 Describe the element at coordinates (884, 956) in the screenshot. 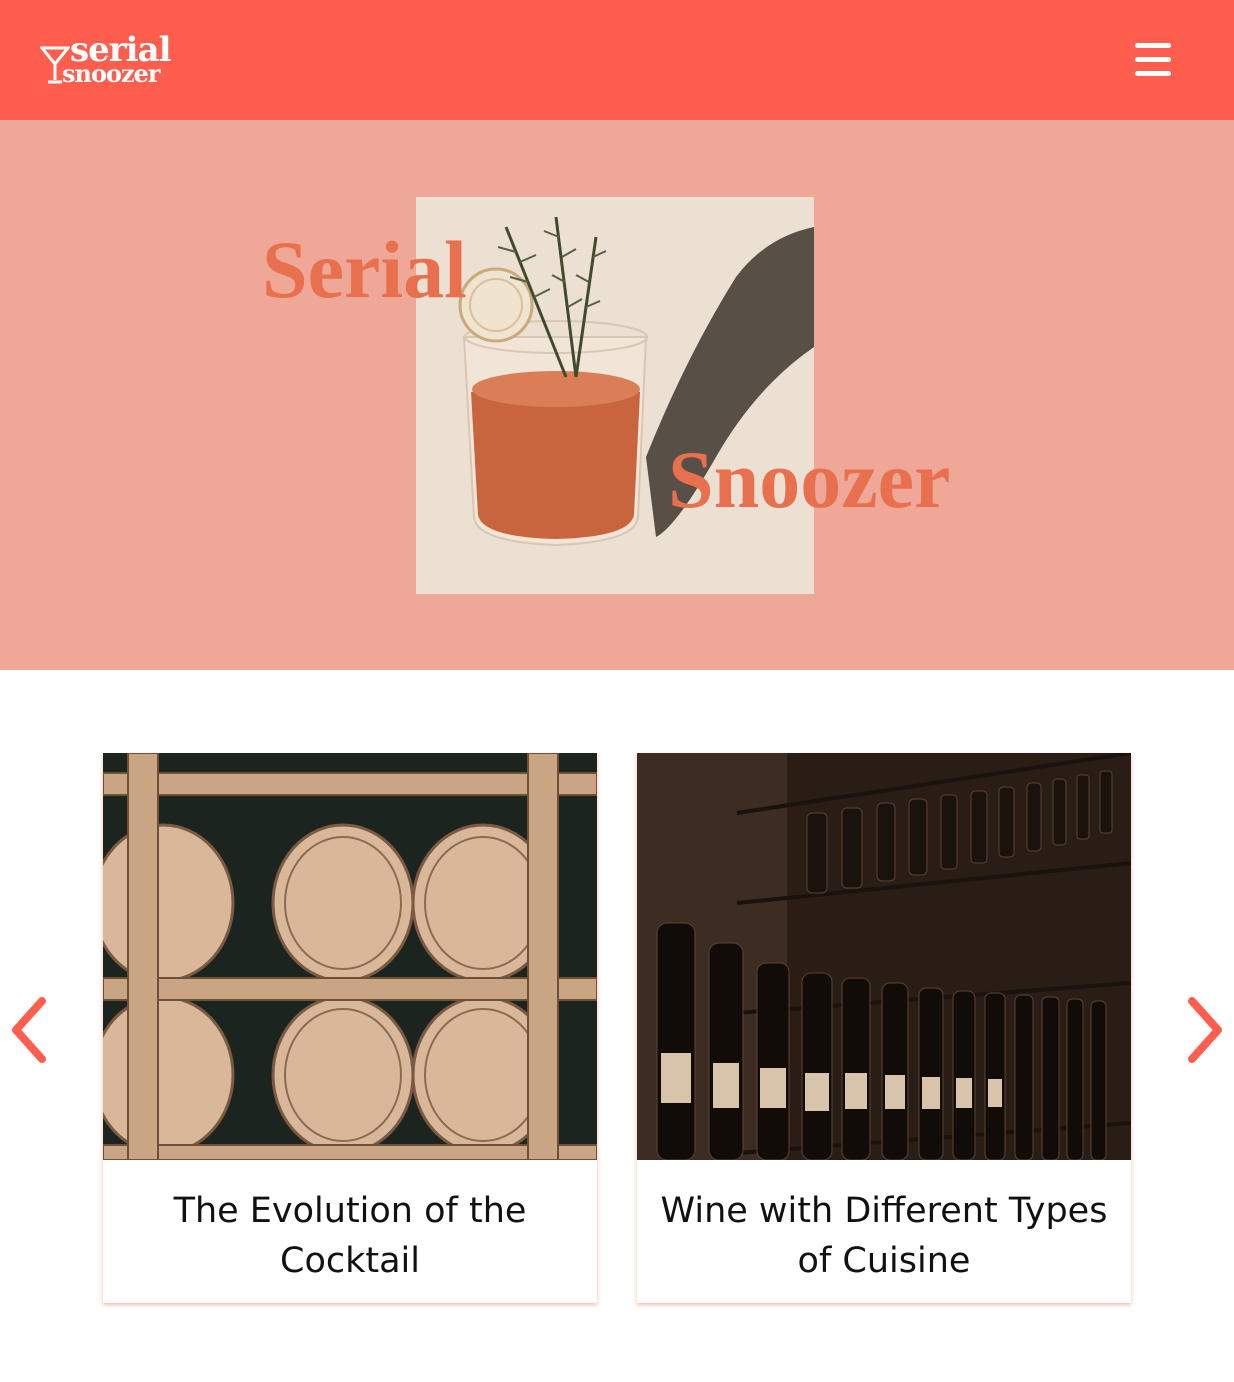

I see `wine-shelves-image` at that location.